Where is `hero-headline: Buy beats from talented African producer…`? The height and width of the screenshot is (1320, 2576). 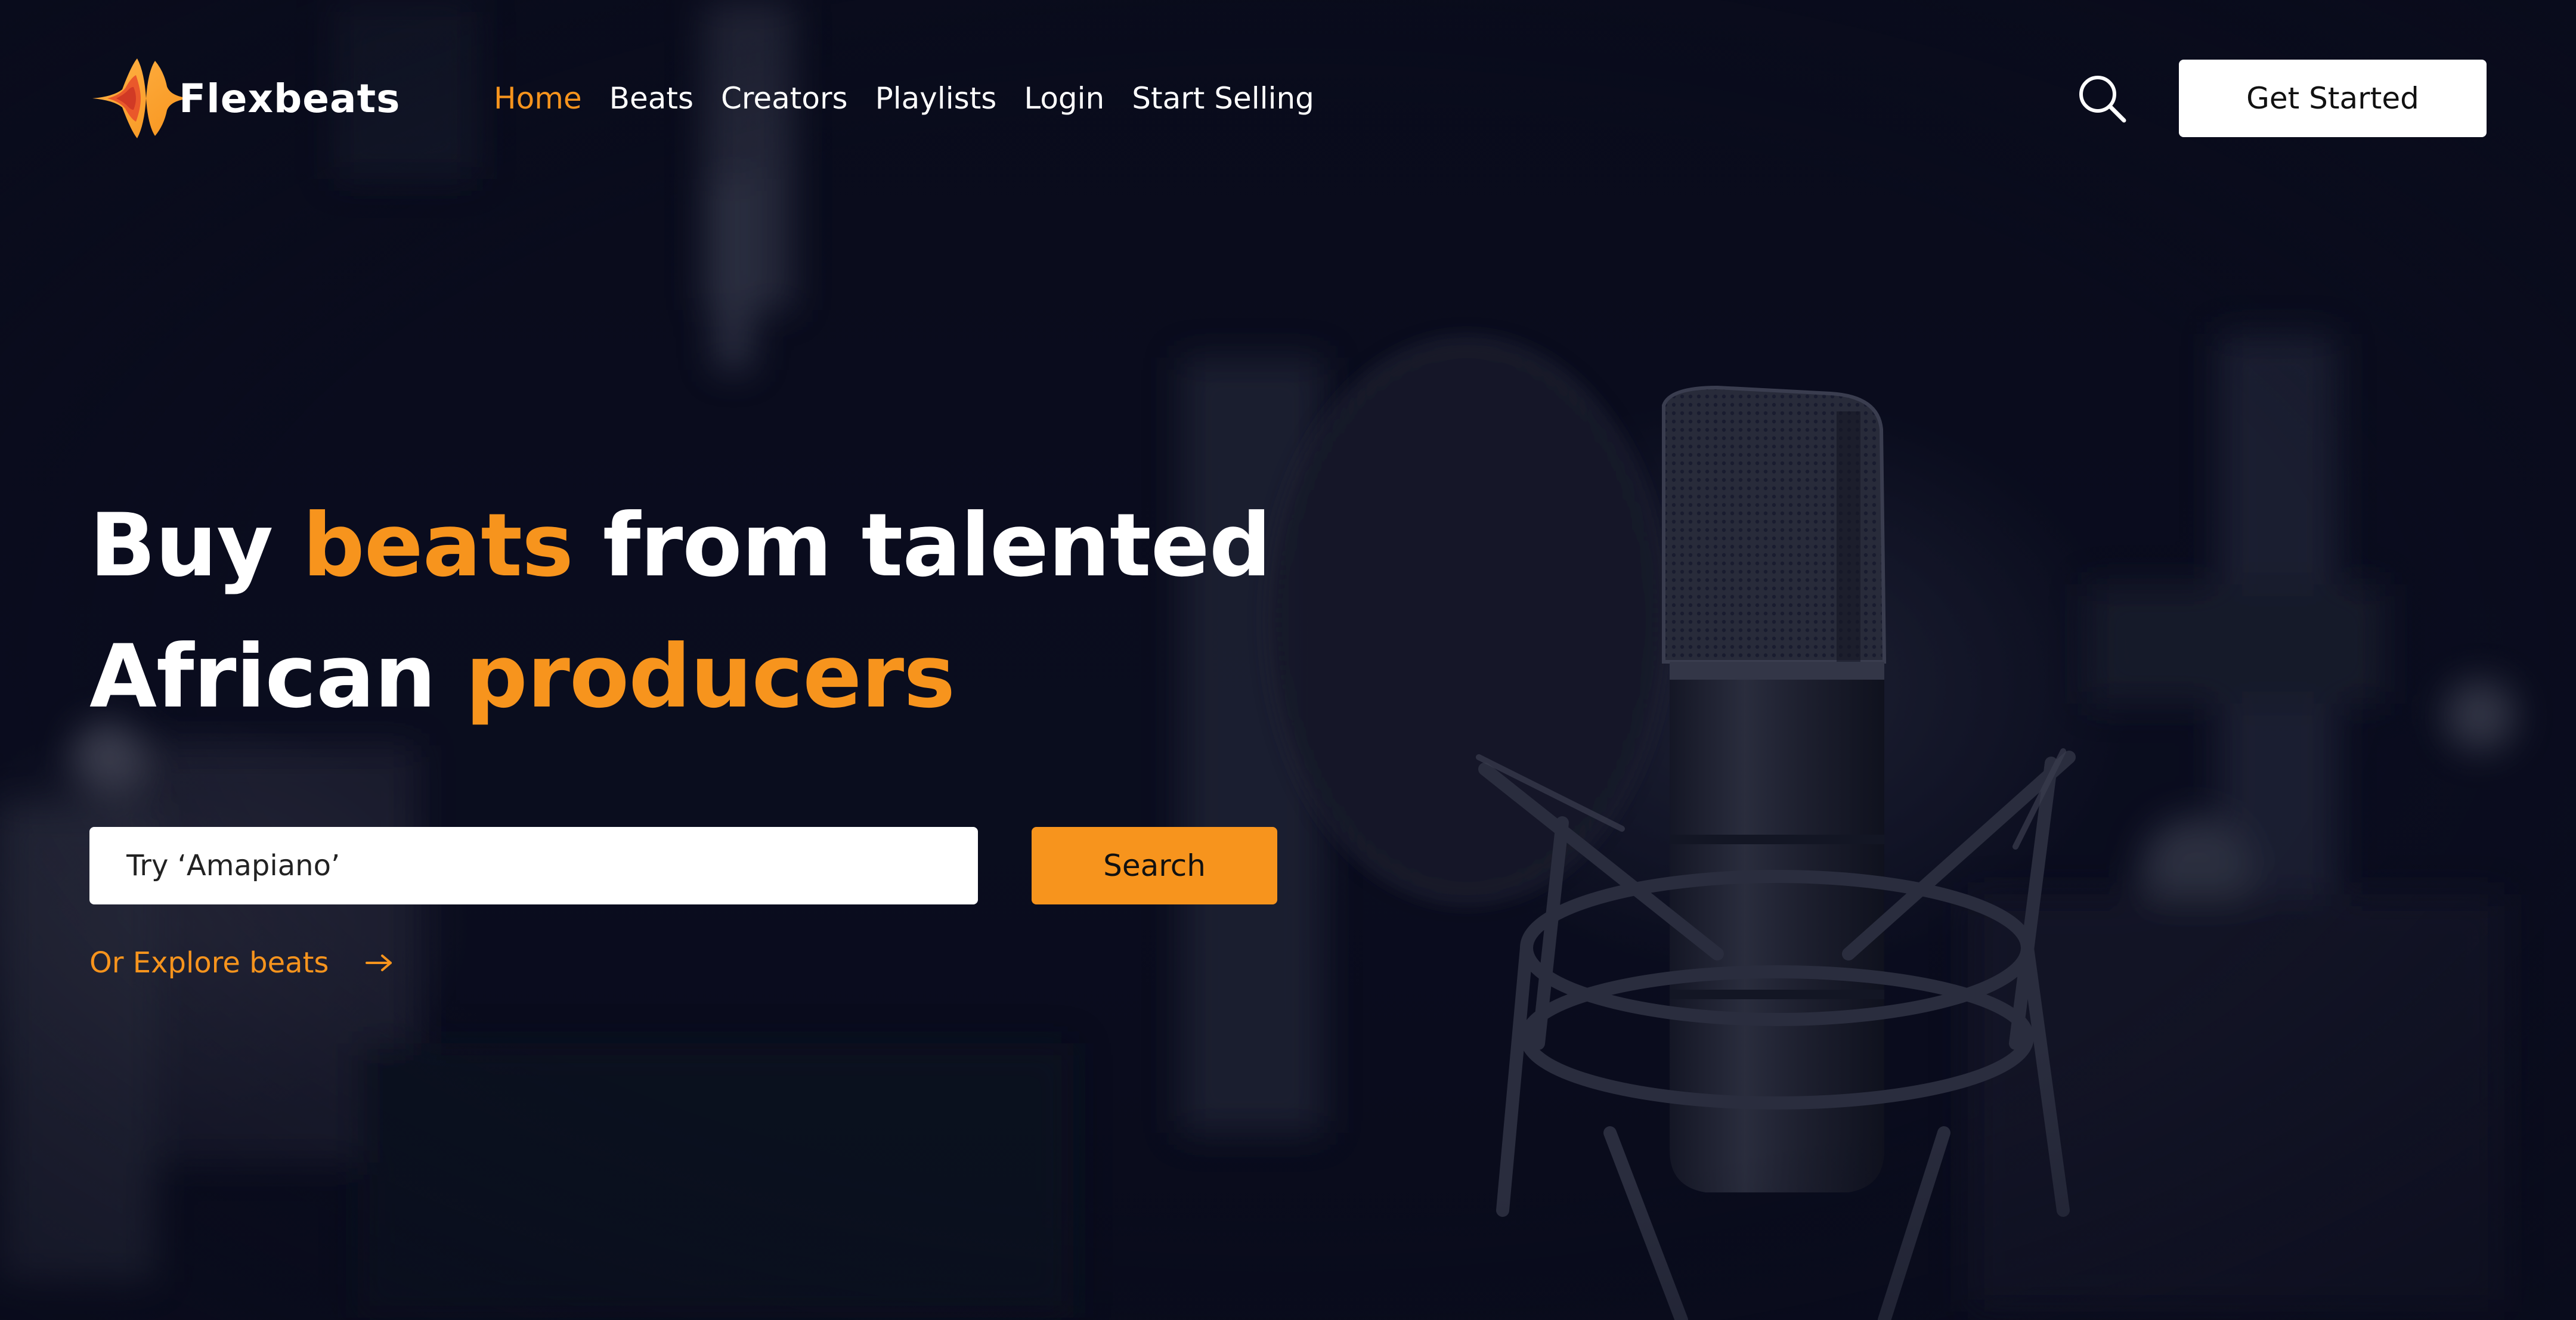
hero-headline: Buy beats from talented African producer… is located at coordinates (715, 611).